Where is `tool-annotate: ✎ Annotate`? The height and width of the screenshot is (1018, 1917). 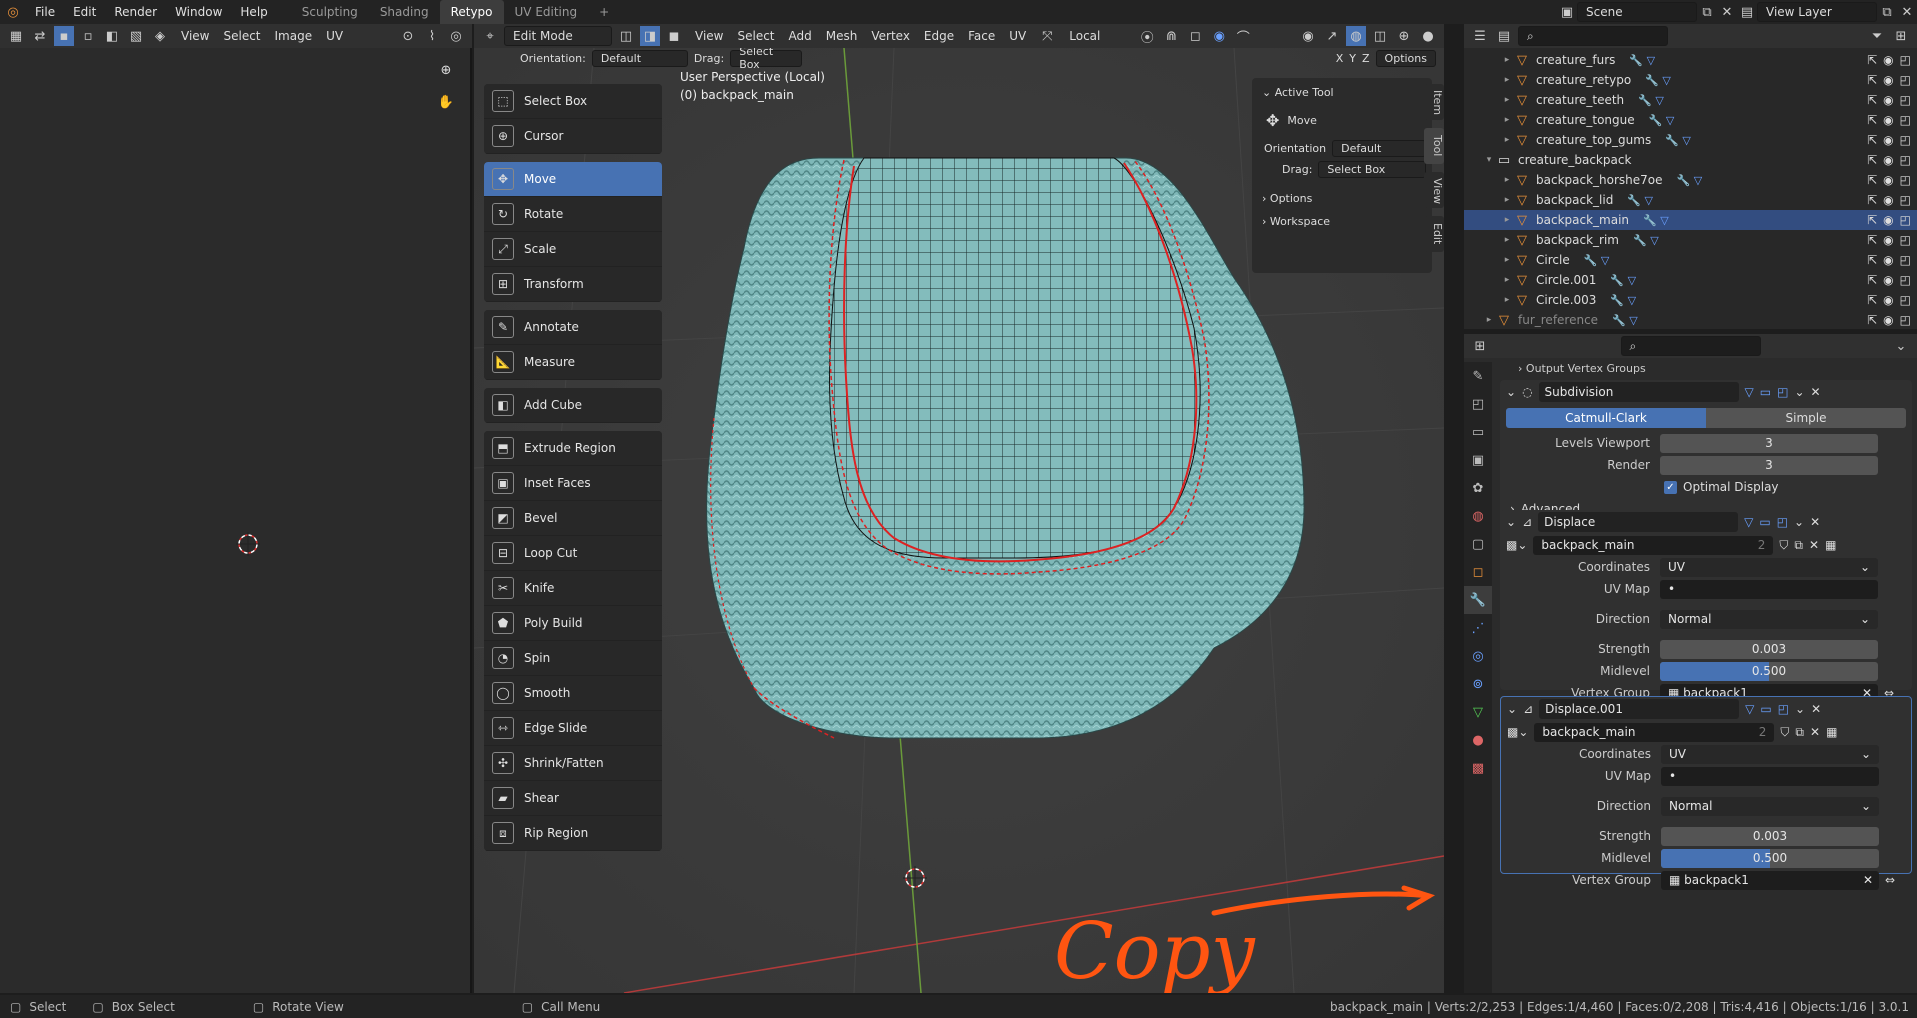 tool-annotate: ✎ Annotate is located at coordinates (573, 327).